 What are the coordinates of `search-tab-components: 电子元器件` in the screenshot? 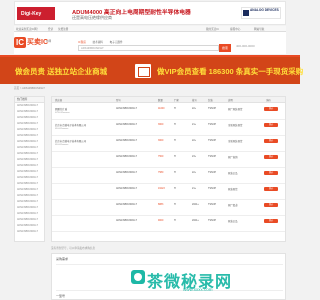 It's located at (116, 42).